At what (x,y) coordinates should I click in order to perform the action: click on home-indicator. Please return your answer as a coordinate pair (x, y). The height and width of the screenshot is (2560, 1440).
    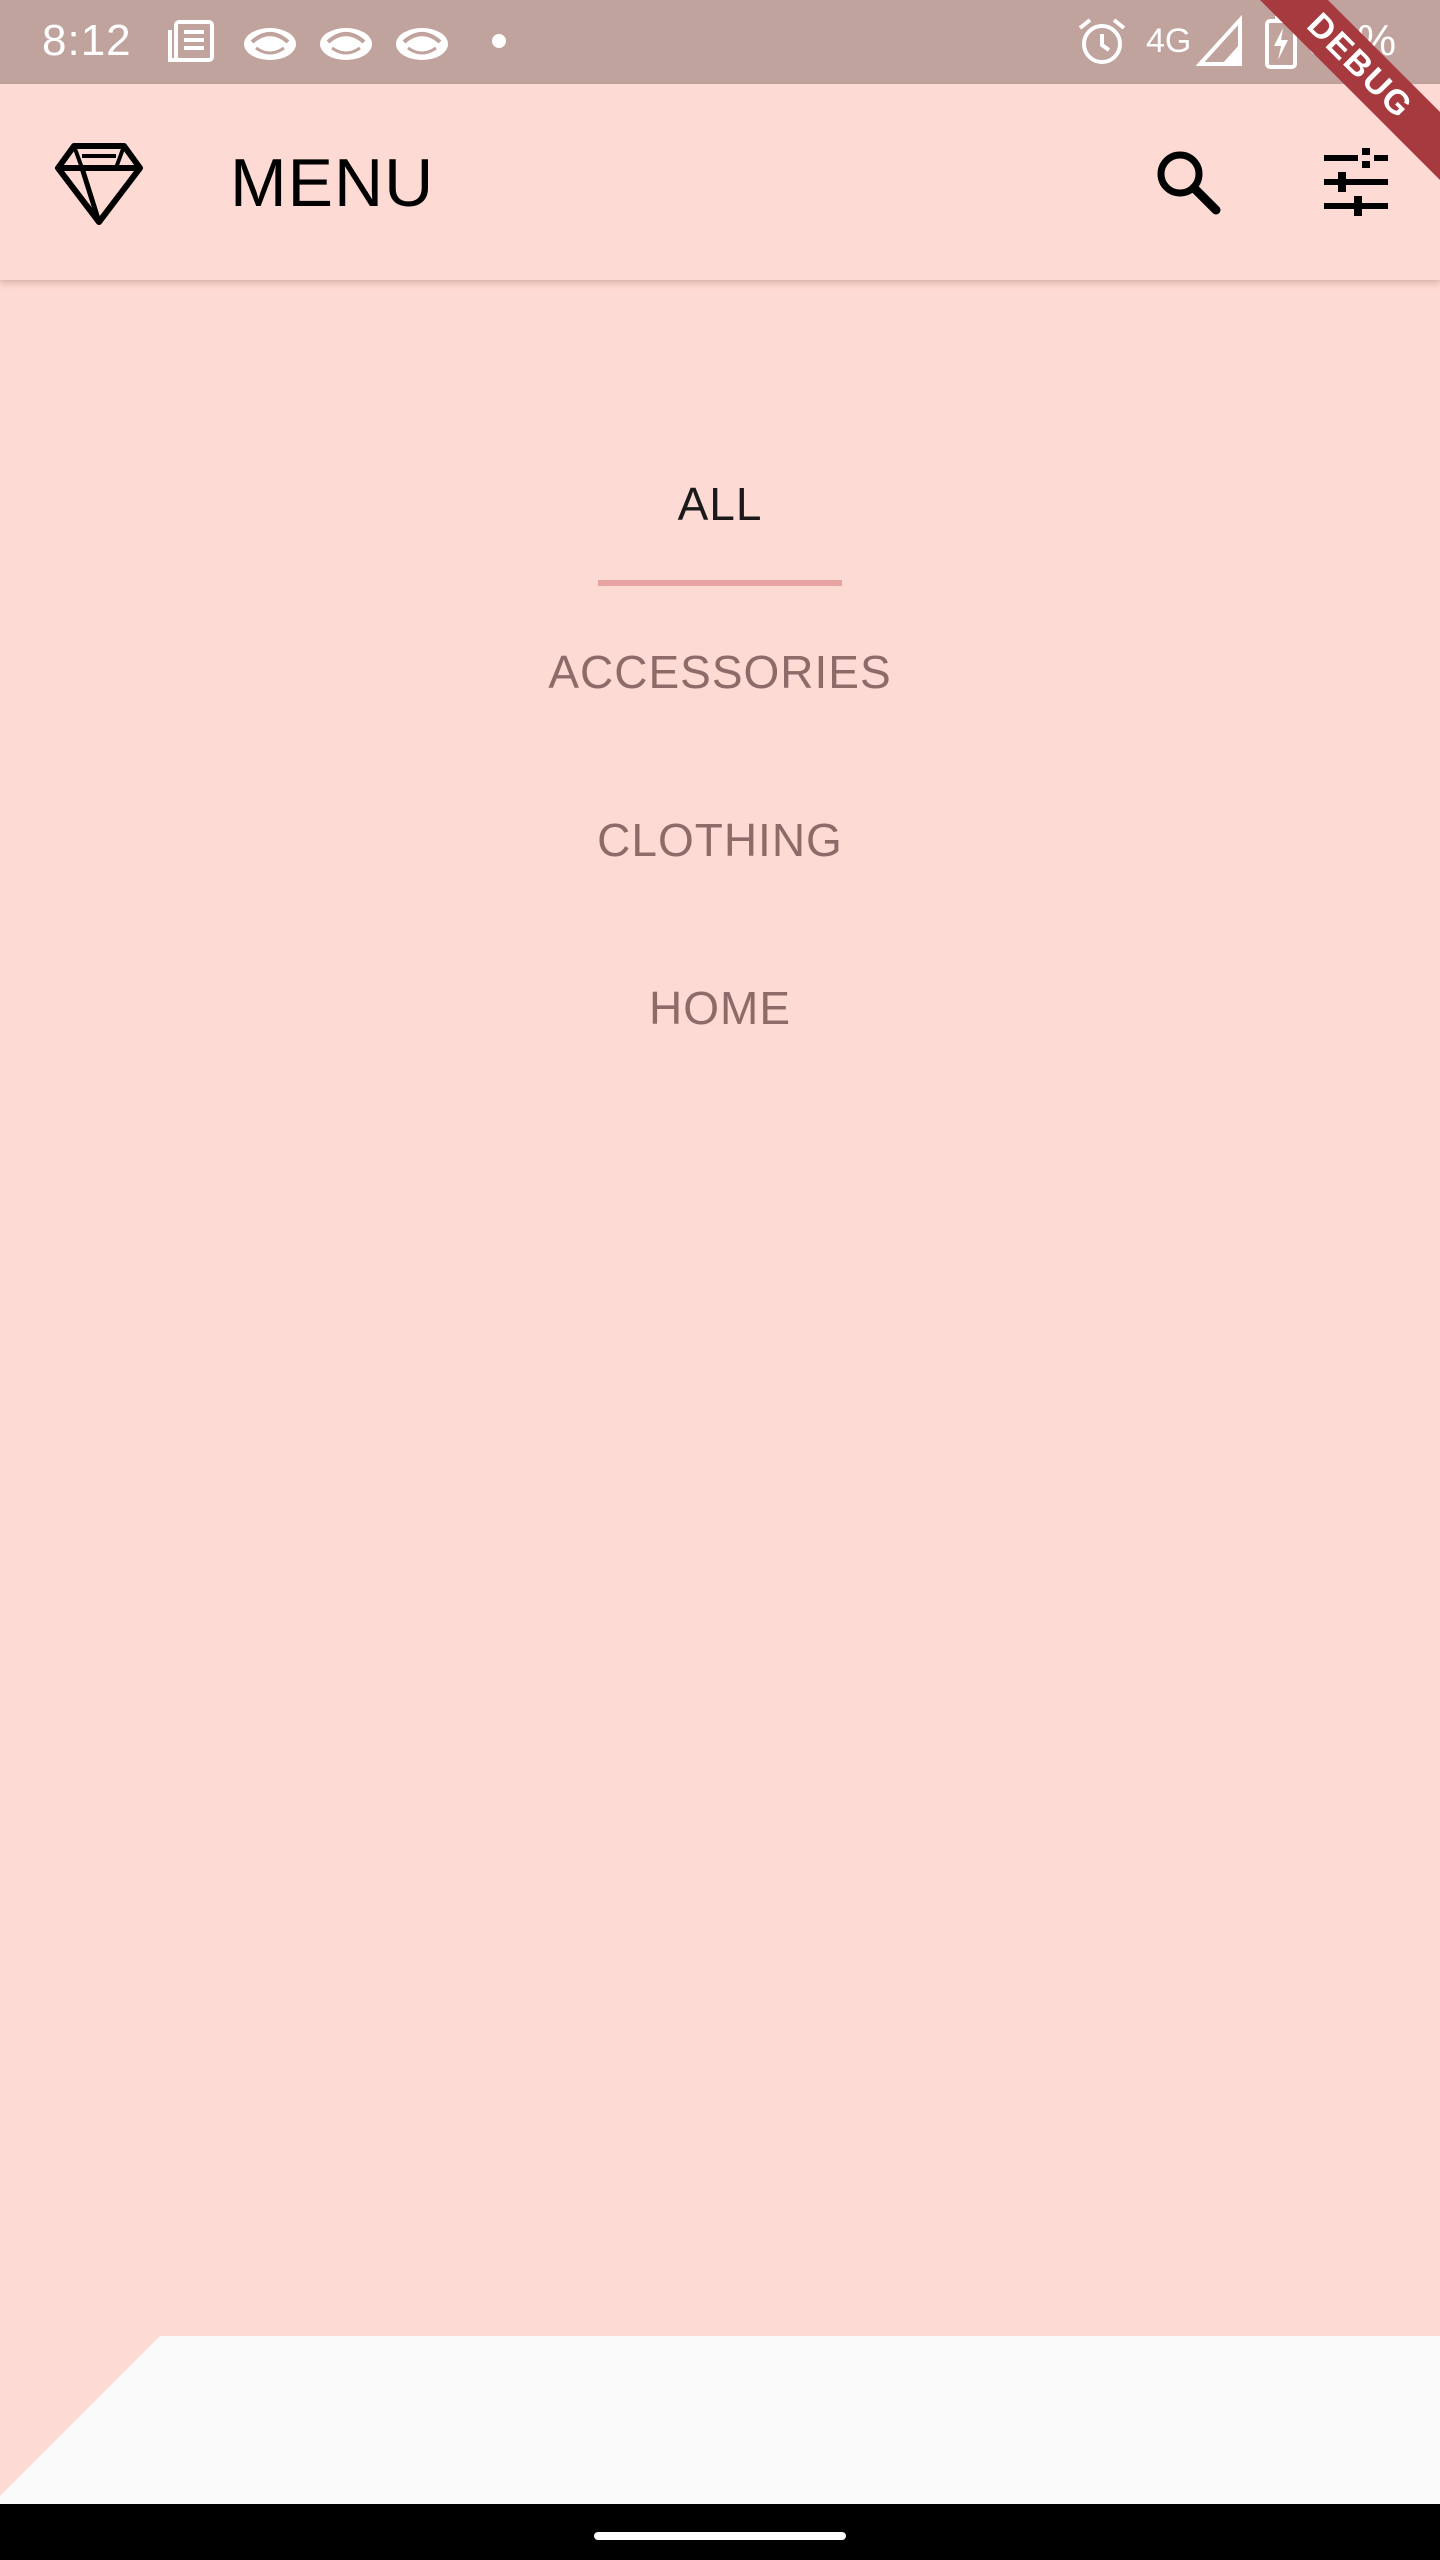
    Looking at the image, I should click on (720, 2536).